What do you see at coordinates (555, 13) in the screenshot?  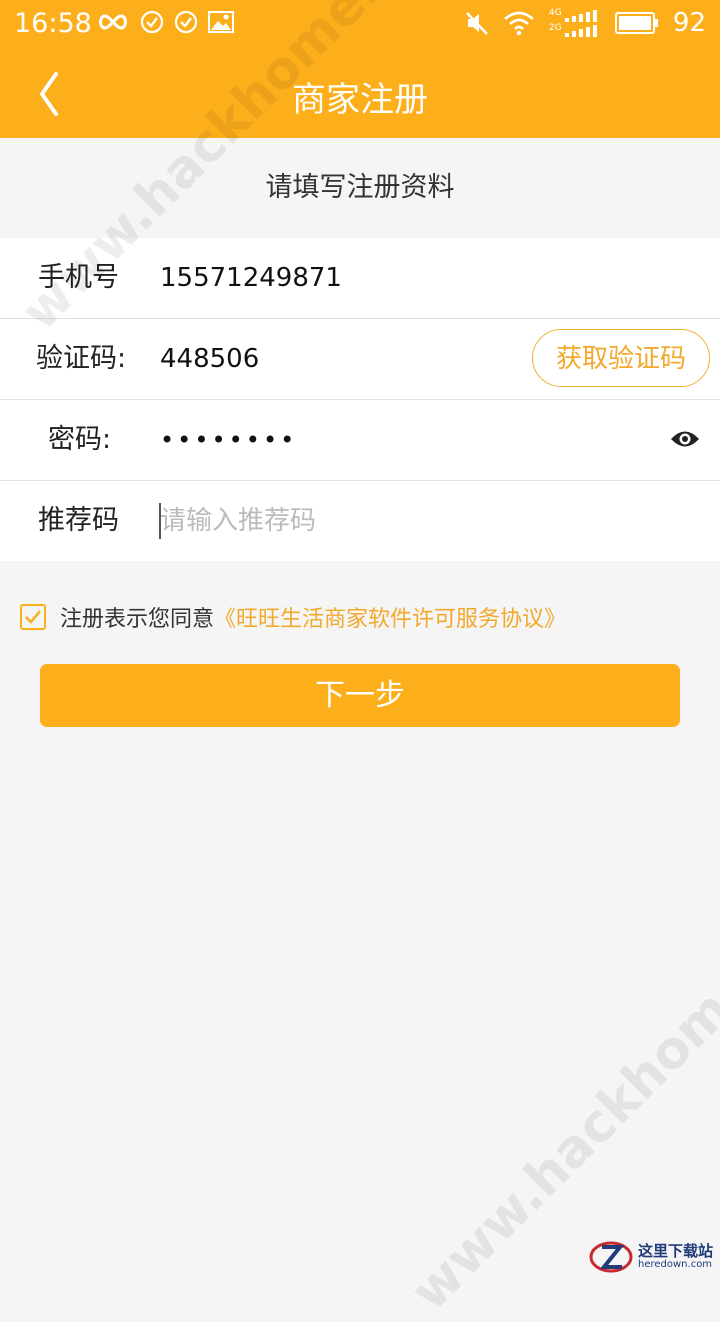 I see `network-4g-label: 4G` at bounding box center [555, 13].